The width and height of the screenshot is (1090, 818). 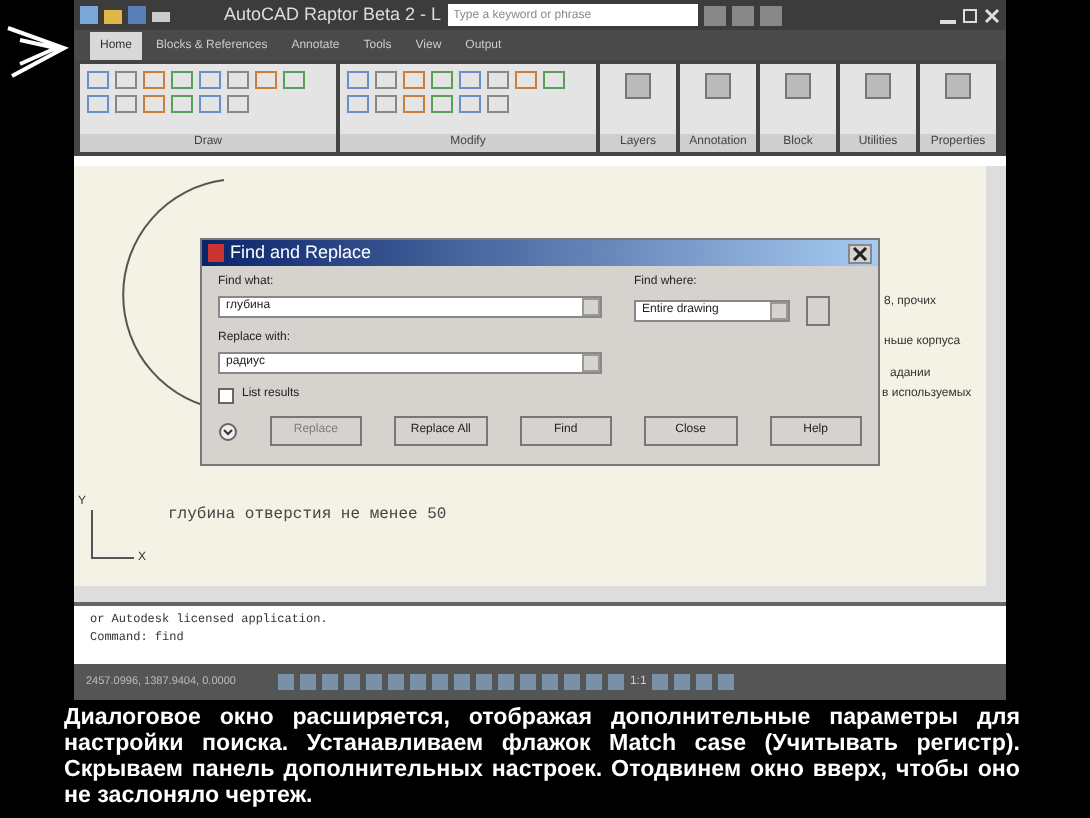 What do you see at coordinates (996, 384) in the screenshot?
I see `vertical-scrollbar` at bounding box center [996, 384].